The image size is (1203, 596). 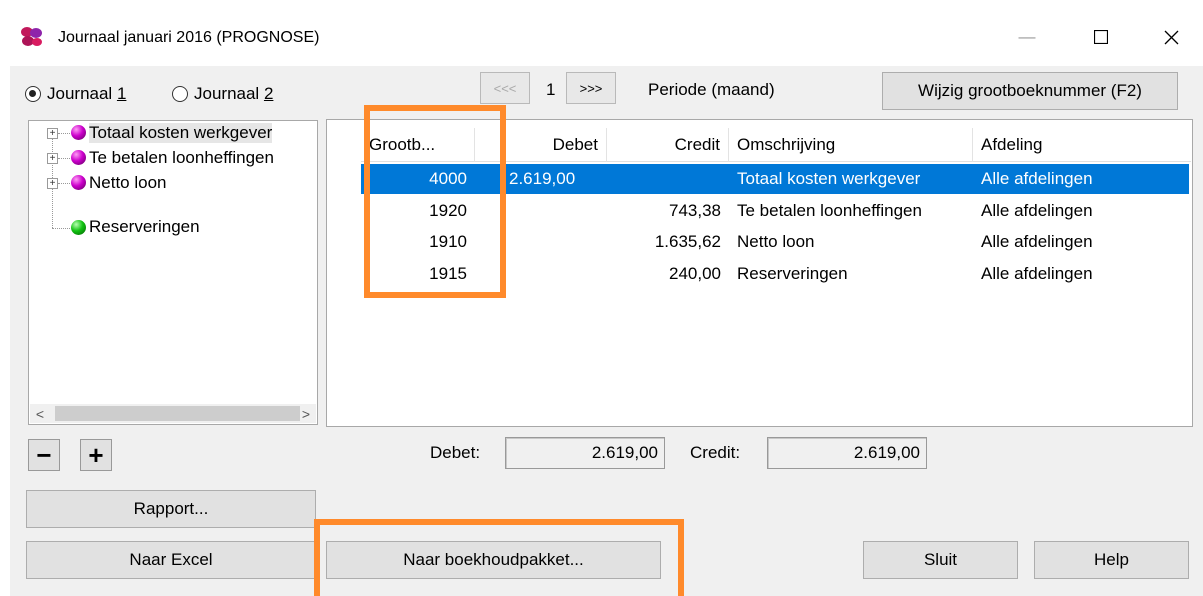 What do you see at coordinates (792, 273) in the screenshot?
I see `cell-description: Reserveringen` at bounding box center [792, 273].